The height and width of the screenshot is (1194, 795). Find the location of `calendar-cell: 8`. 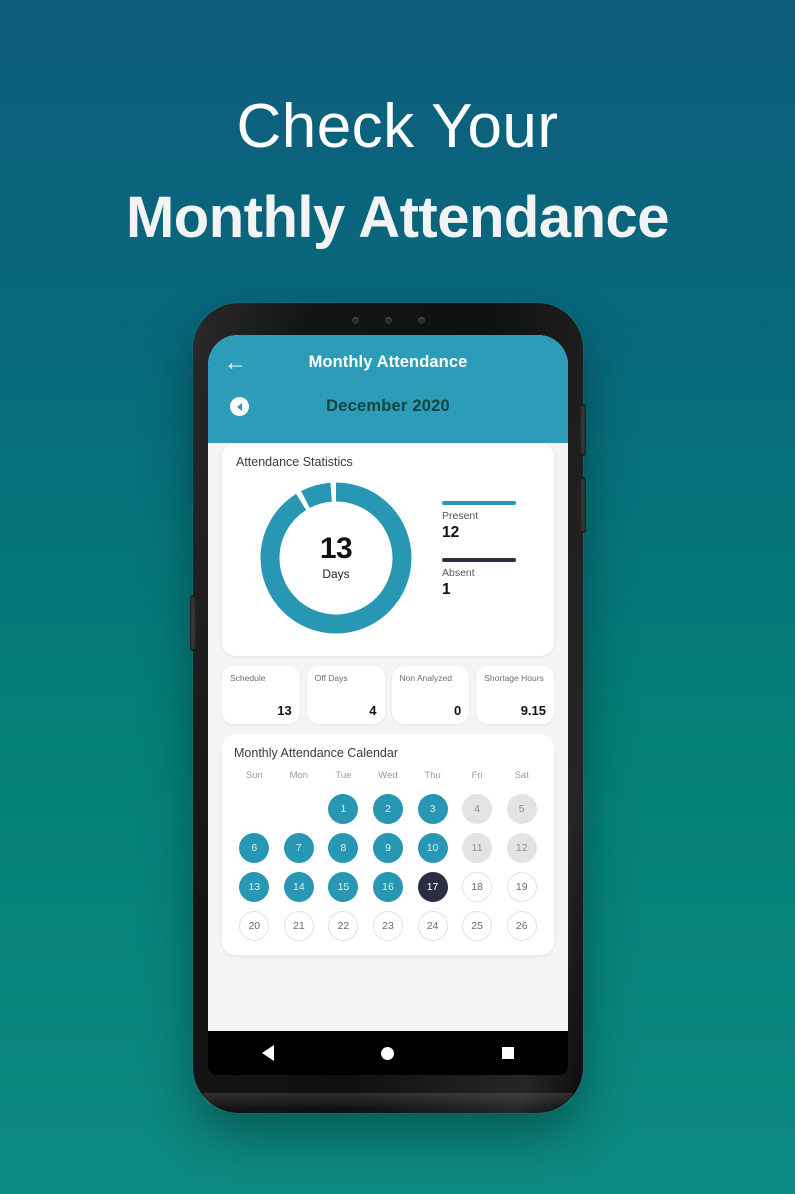

calendar-cell: 8 is located at coordinates (343, 848).